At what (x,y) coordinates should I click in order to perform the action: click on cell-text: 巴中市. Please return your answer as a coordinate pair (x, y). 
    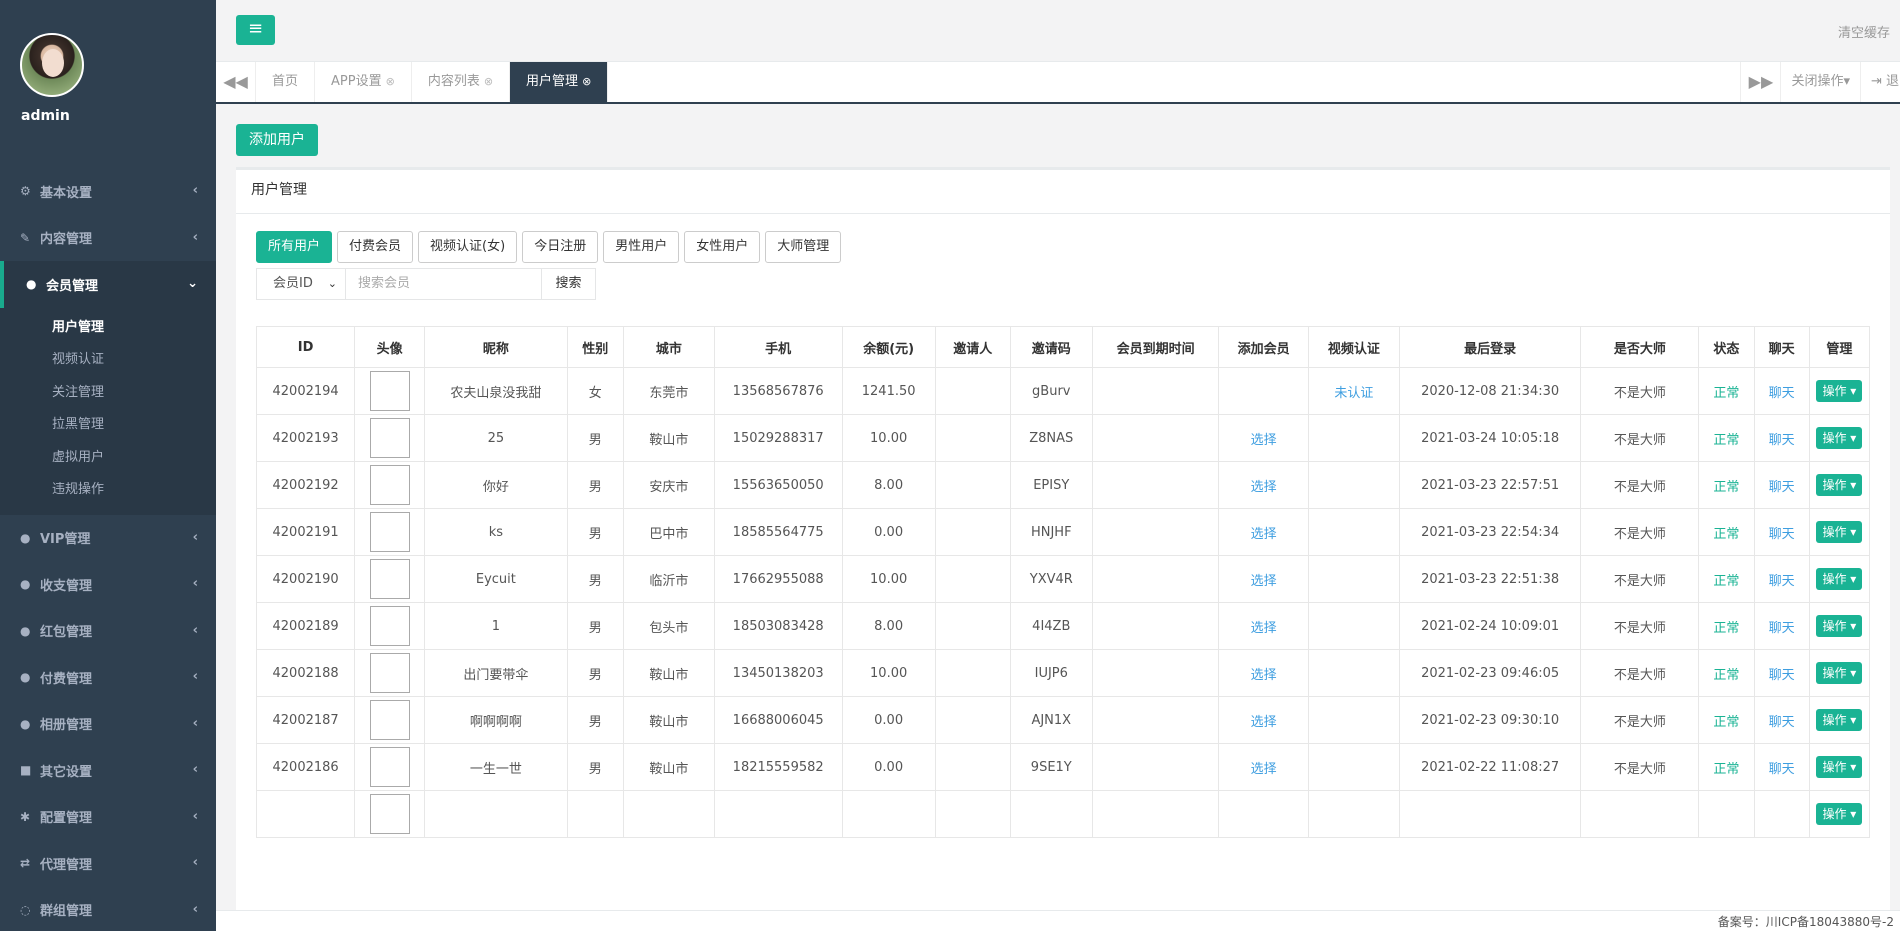
    Looking at the image, I should click on (669, 534).